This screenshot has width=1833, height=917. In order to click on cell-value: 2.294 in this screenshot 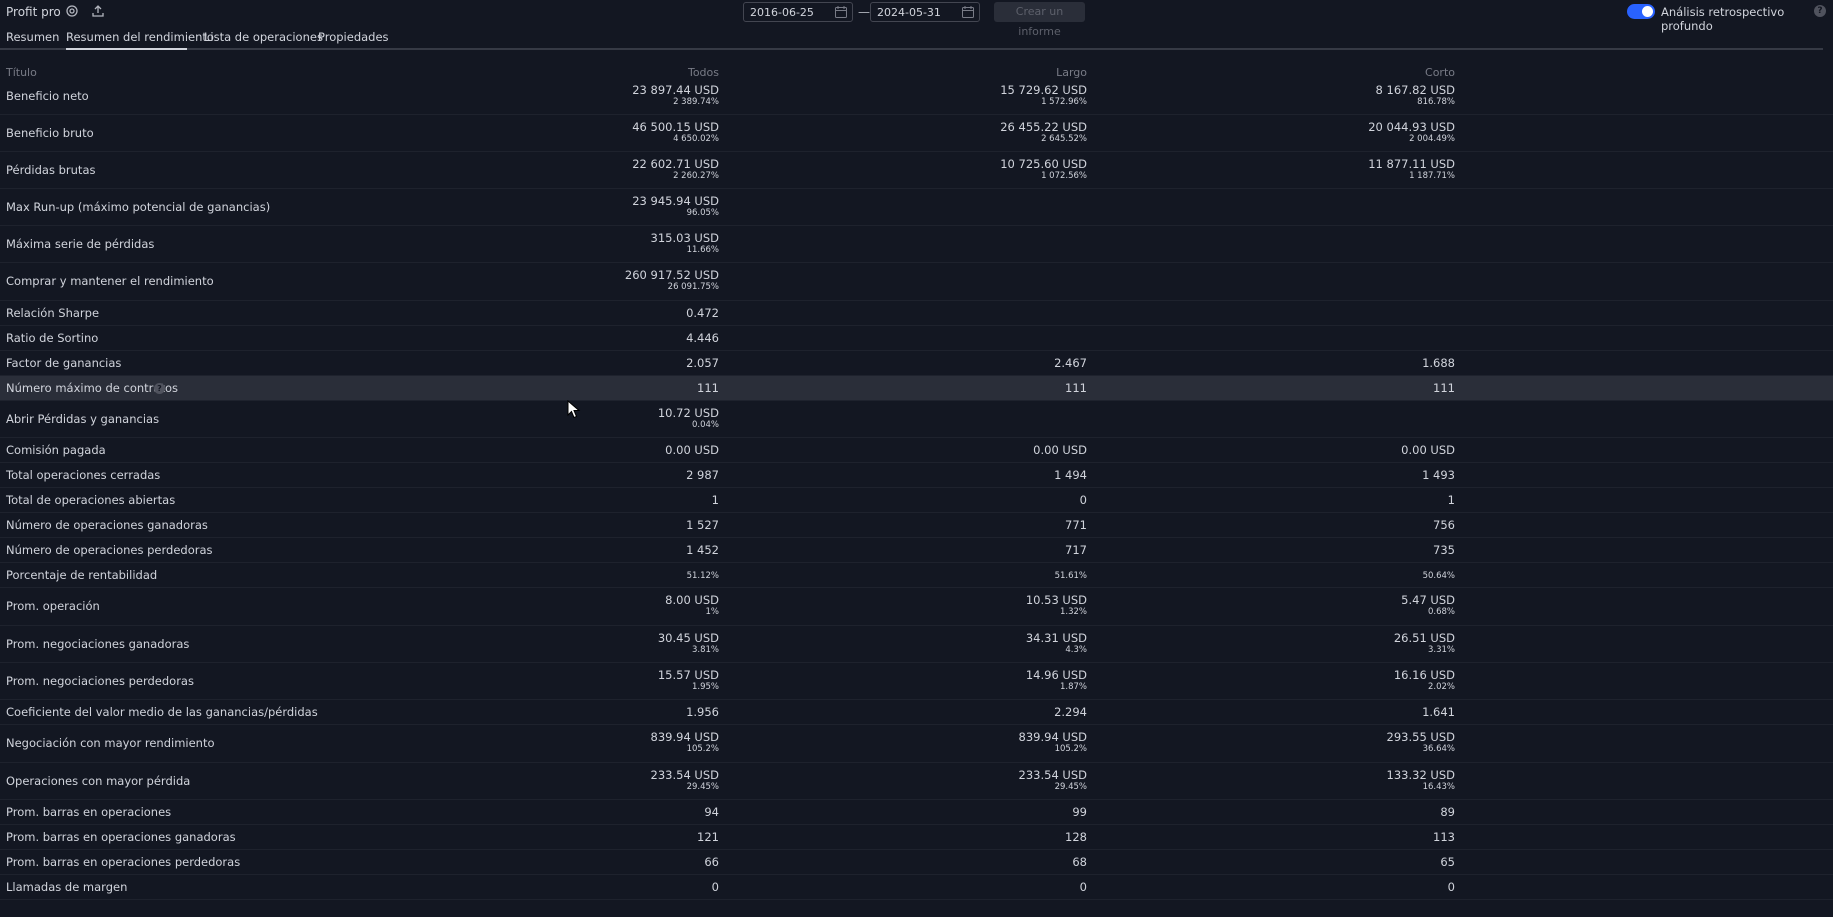, I will do `click(1070, 711)`.